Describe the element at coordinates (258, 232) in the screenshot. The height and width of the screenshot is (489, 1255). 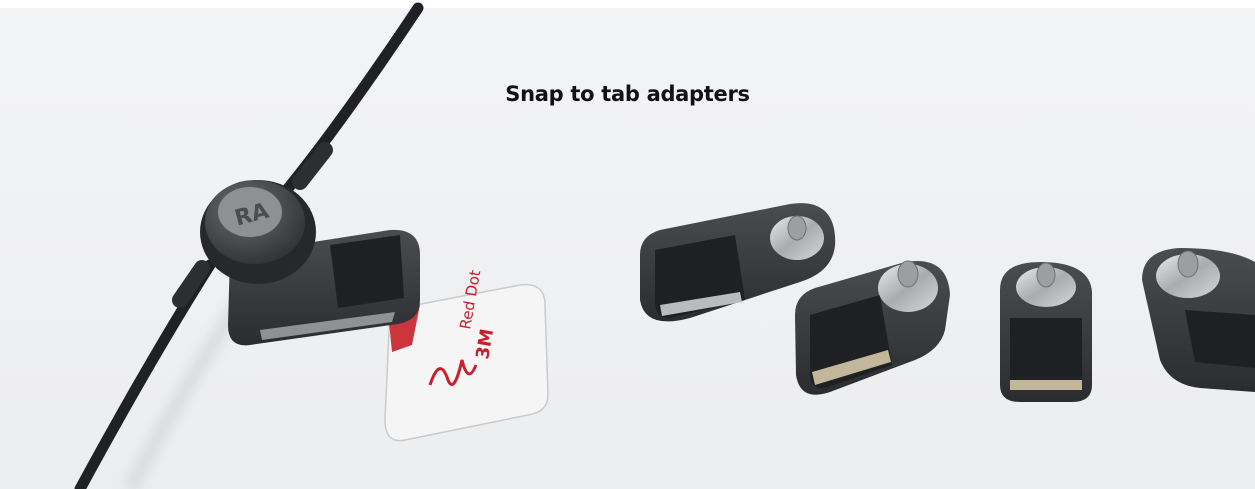
I see `round-hub-icon: RA` at that location.